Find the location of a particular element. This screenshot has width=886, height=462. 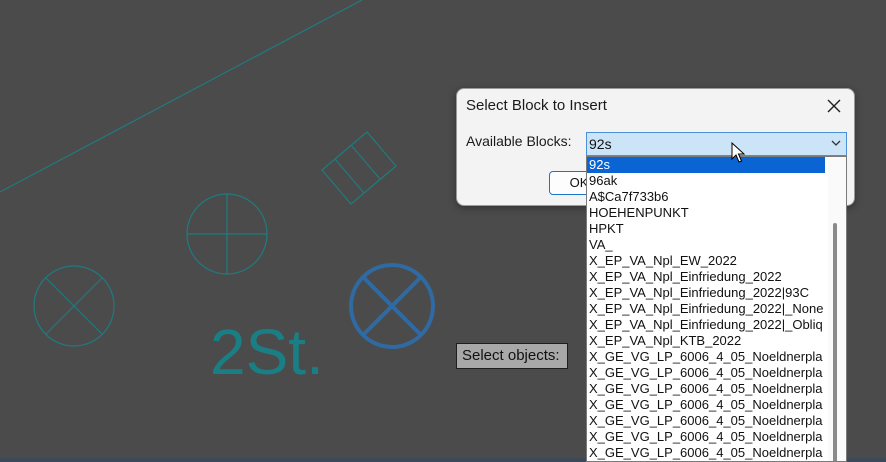

close-icon is located at coordinates (834, 106).